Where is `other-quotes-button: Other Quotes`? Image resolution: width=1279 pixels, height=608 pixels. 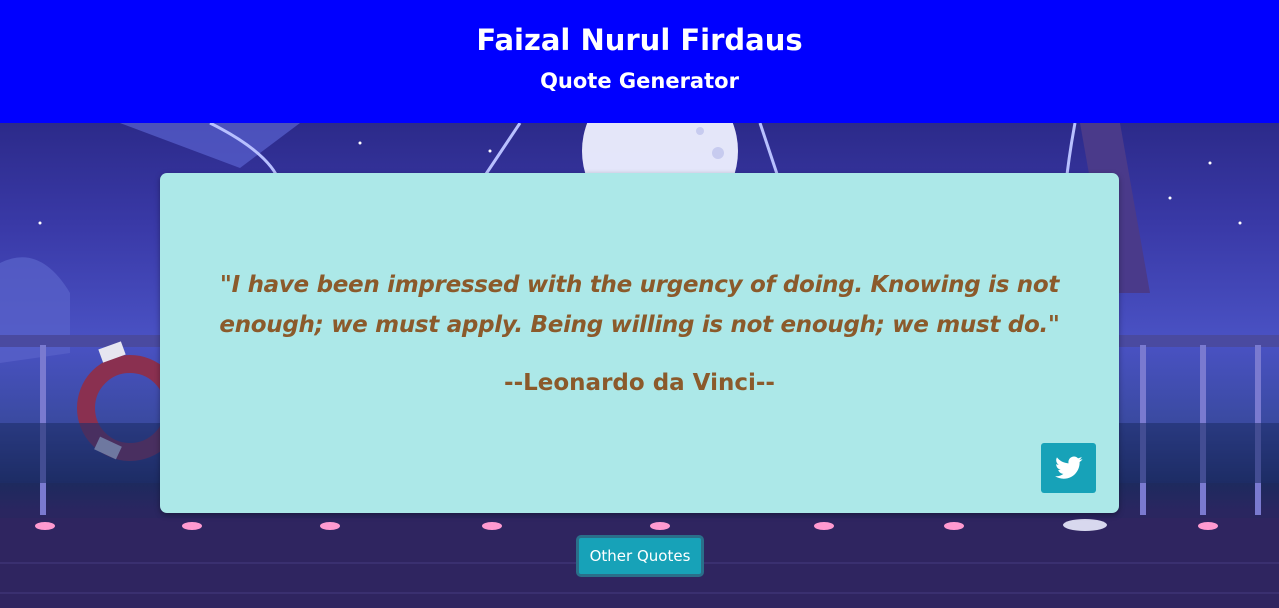 other-quotes-button: Other Quotes is located at coordinates (640, 556).